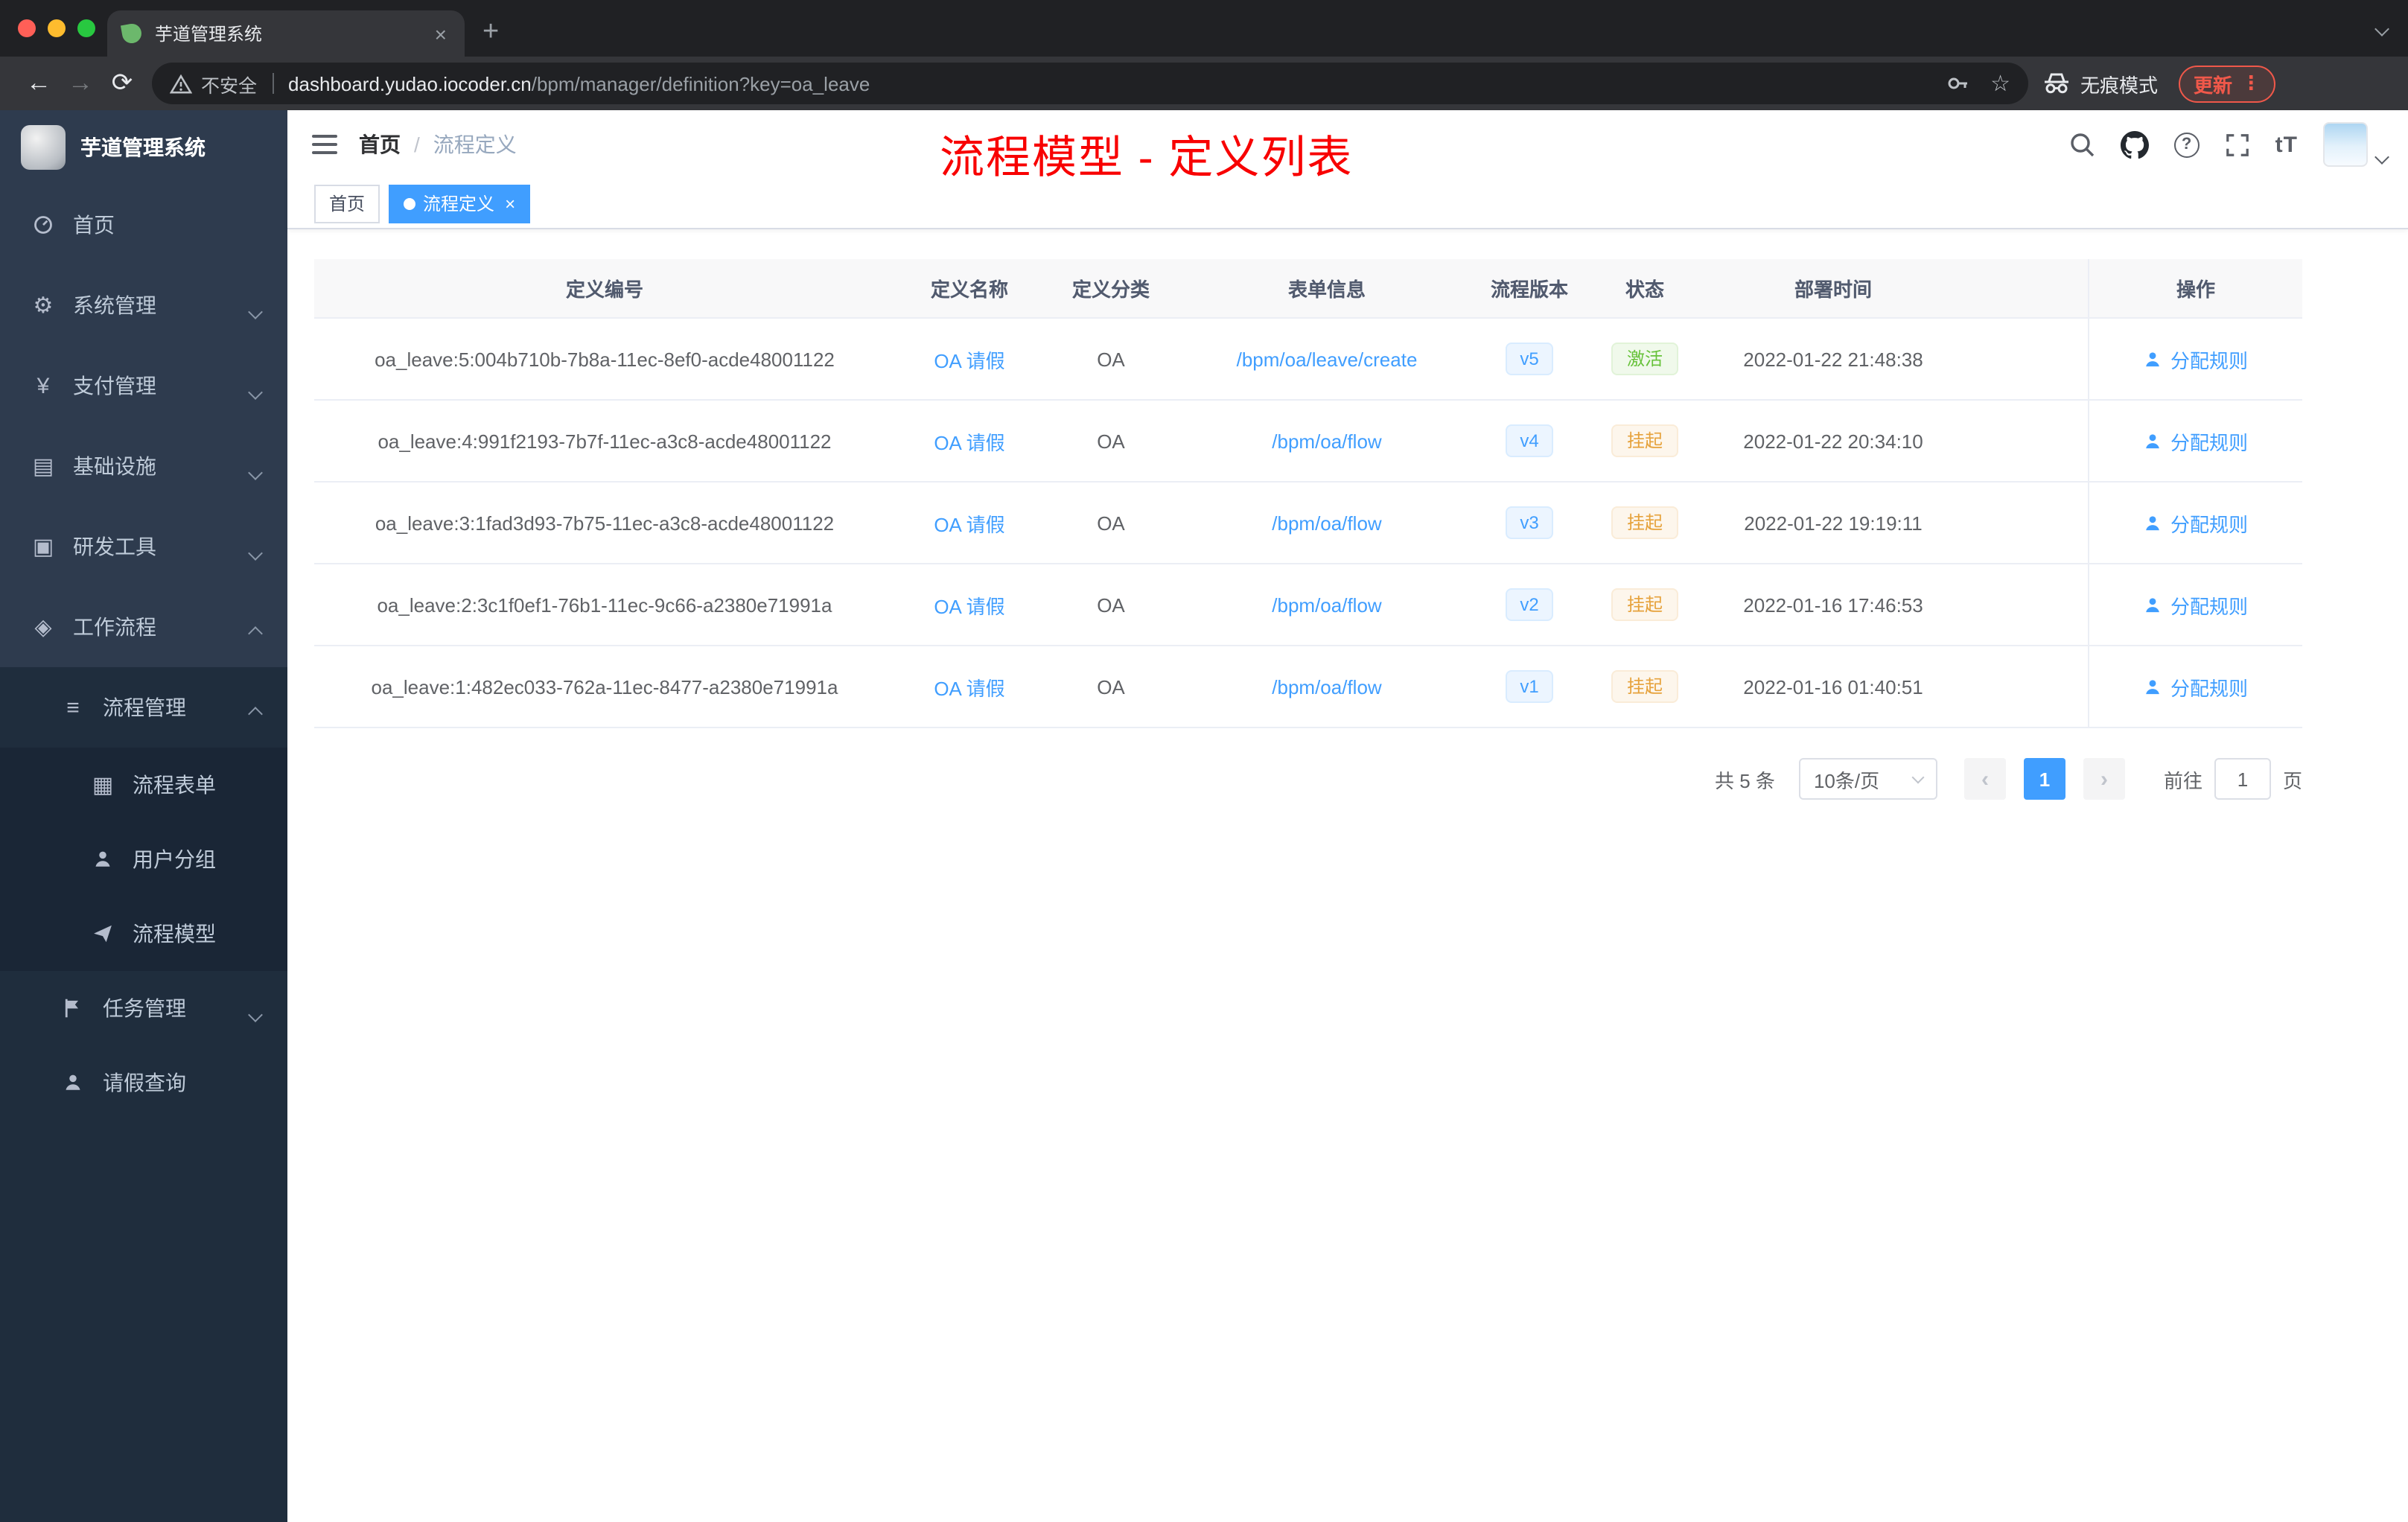 This screenshot has height=1522, width=2408. What do you see at coordinates (2000, 83) in the screenshot?
I see `bookmark-star-icon: ☆` at bounding box center [2000, 83].